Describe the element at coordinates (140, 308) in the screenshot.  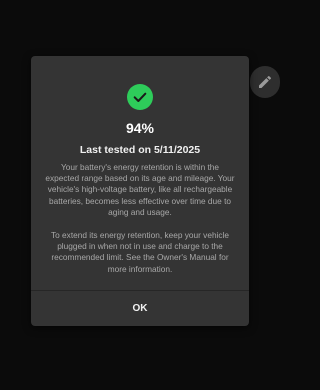
I see `ok-button: OK` at that location.